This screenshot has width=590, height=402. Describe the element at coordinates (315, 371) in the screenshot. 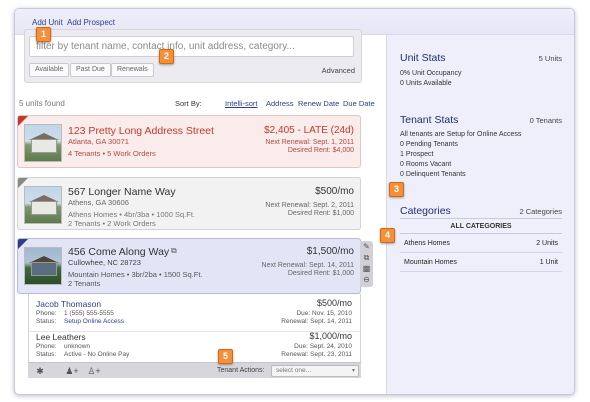

I see `tenant-actions-select: select one... ▾` at that location.